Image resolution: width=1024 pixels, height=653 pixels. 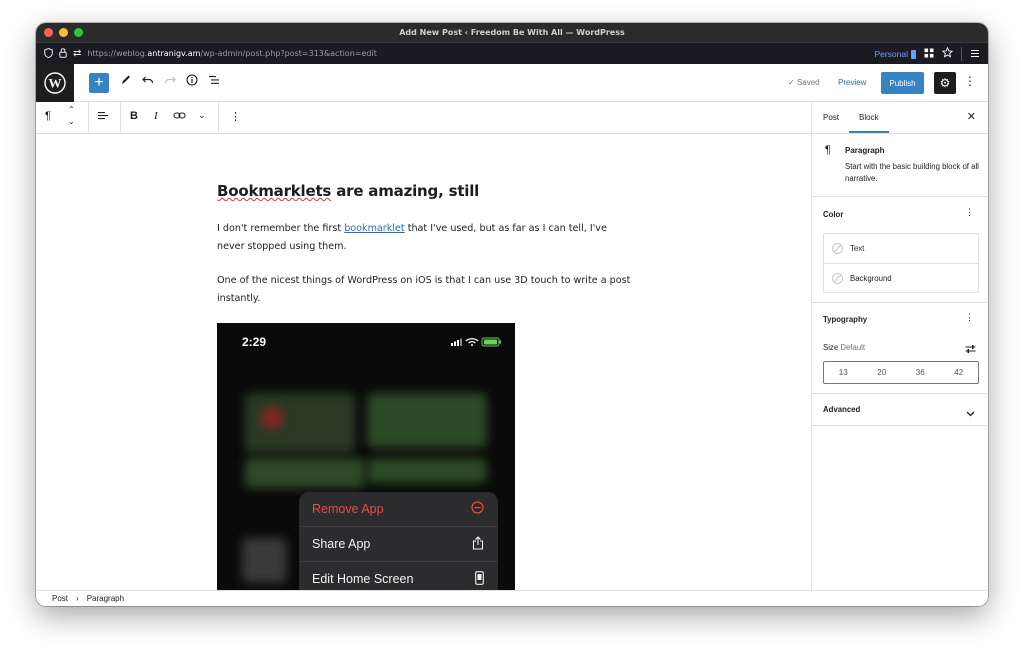 I want to click on size-label: Size Default, so click(x=844, y=347).